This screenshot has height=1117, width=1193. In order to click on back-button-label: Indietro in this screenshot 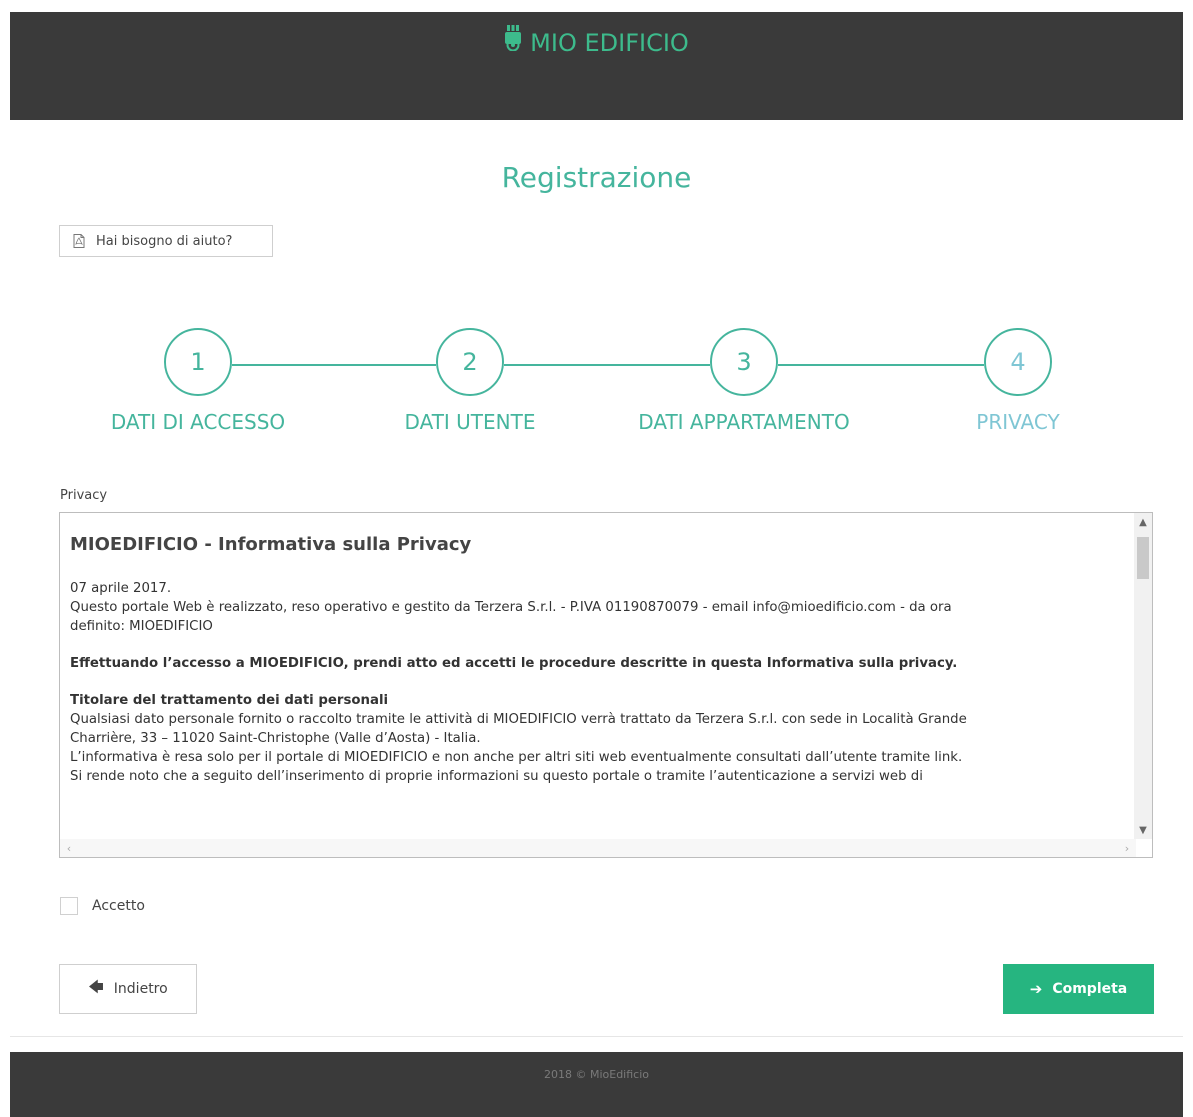, I will do `click(140, 989)`.